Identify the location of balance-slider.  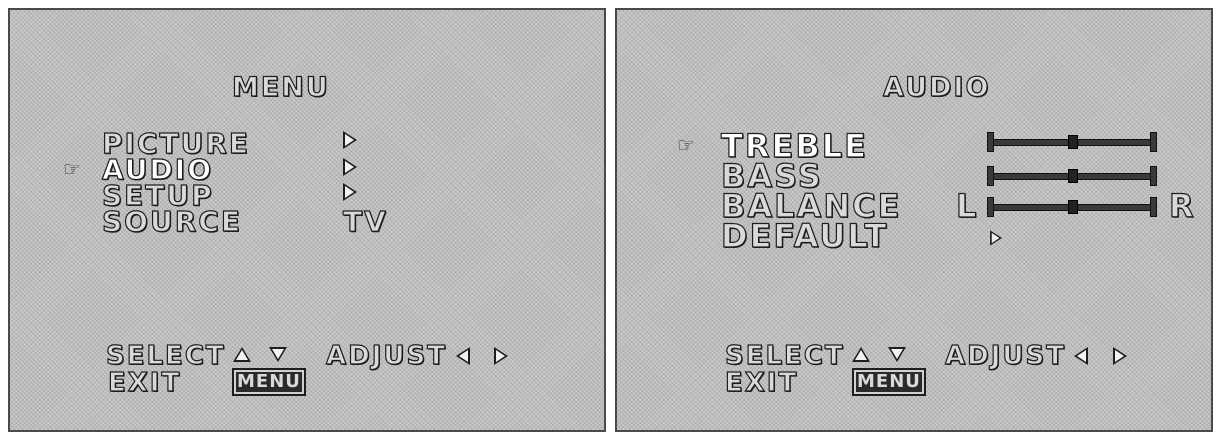
(1072, 207).